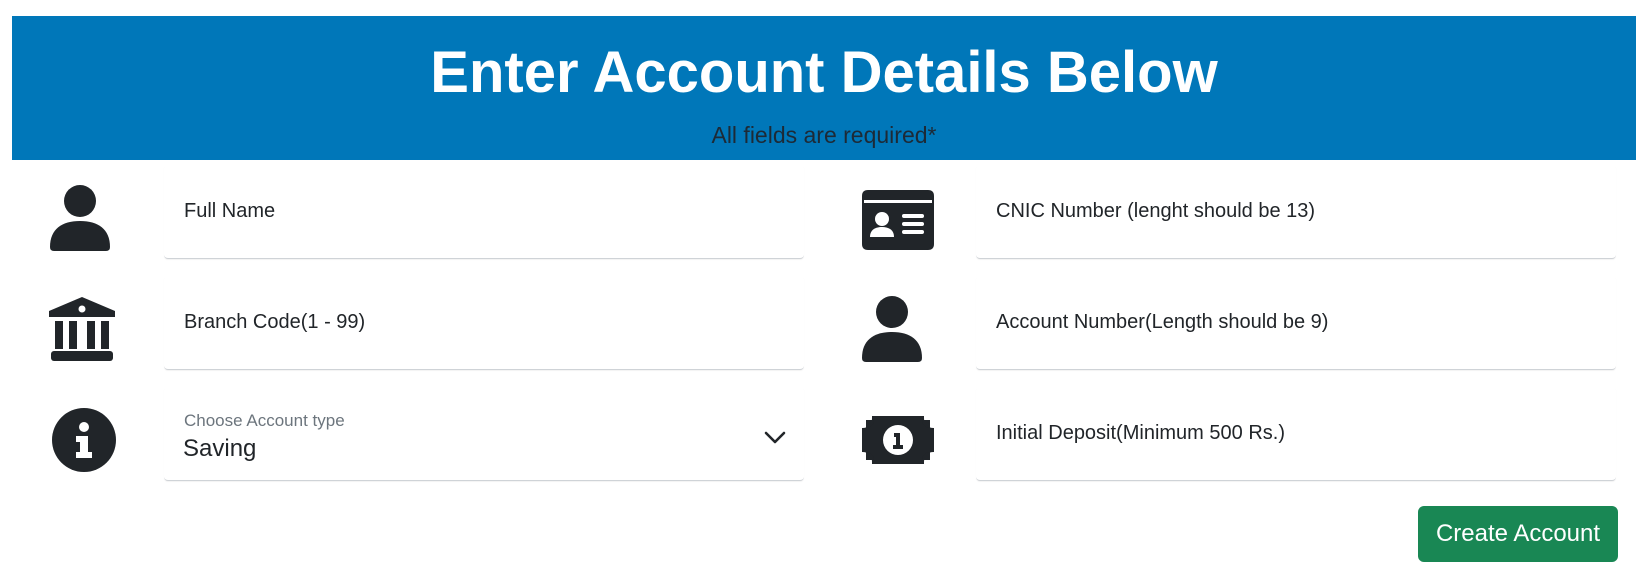  I want to click on account-type-select: Choose Account type Saving, so click(484, 434).